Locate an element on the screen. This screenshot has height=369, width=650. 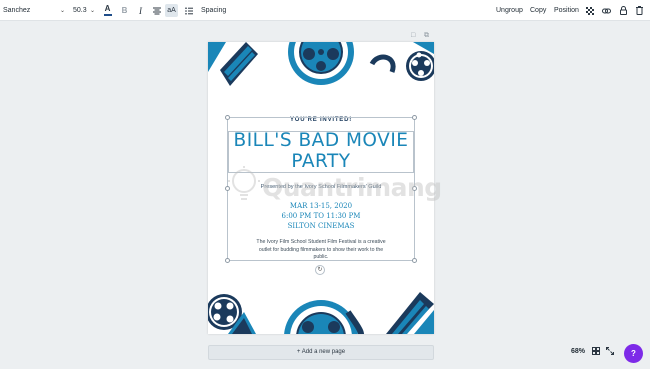
list-button is located at coordinates (188, 10).